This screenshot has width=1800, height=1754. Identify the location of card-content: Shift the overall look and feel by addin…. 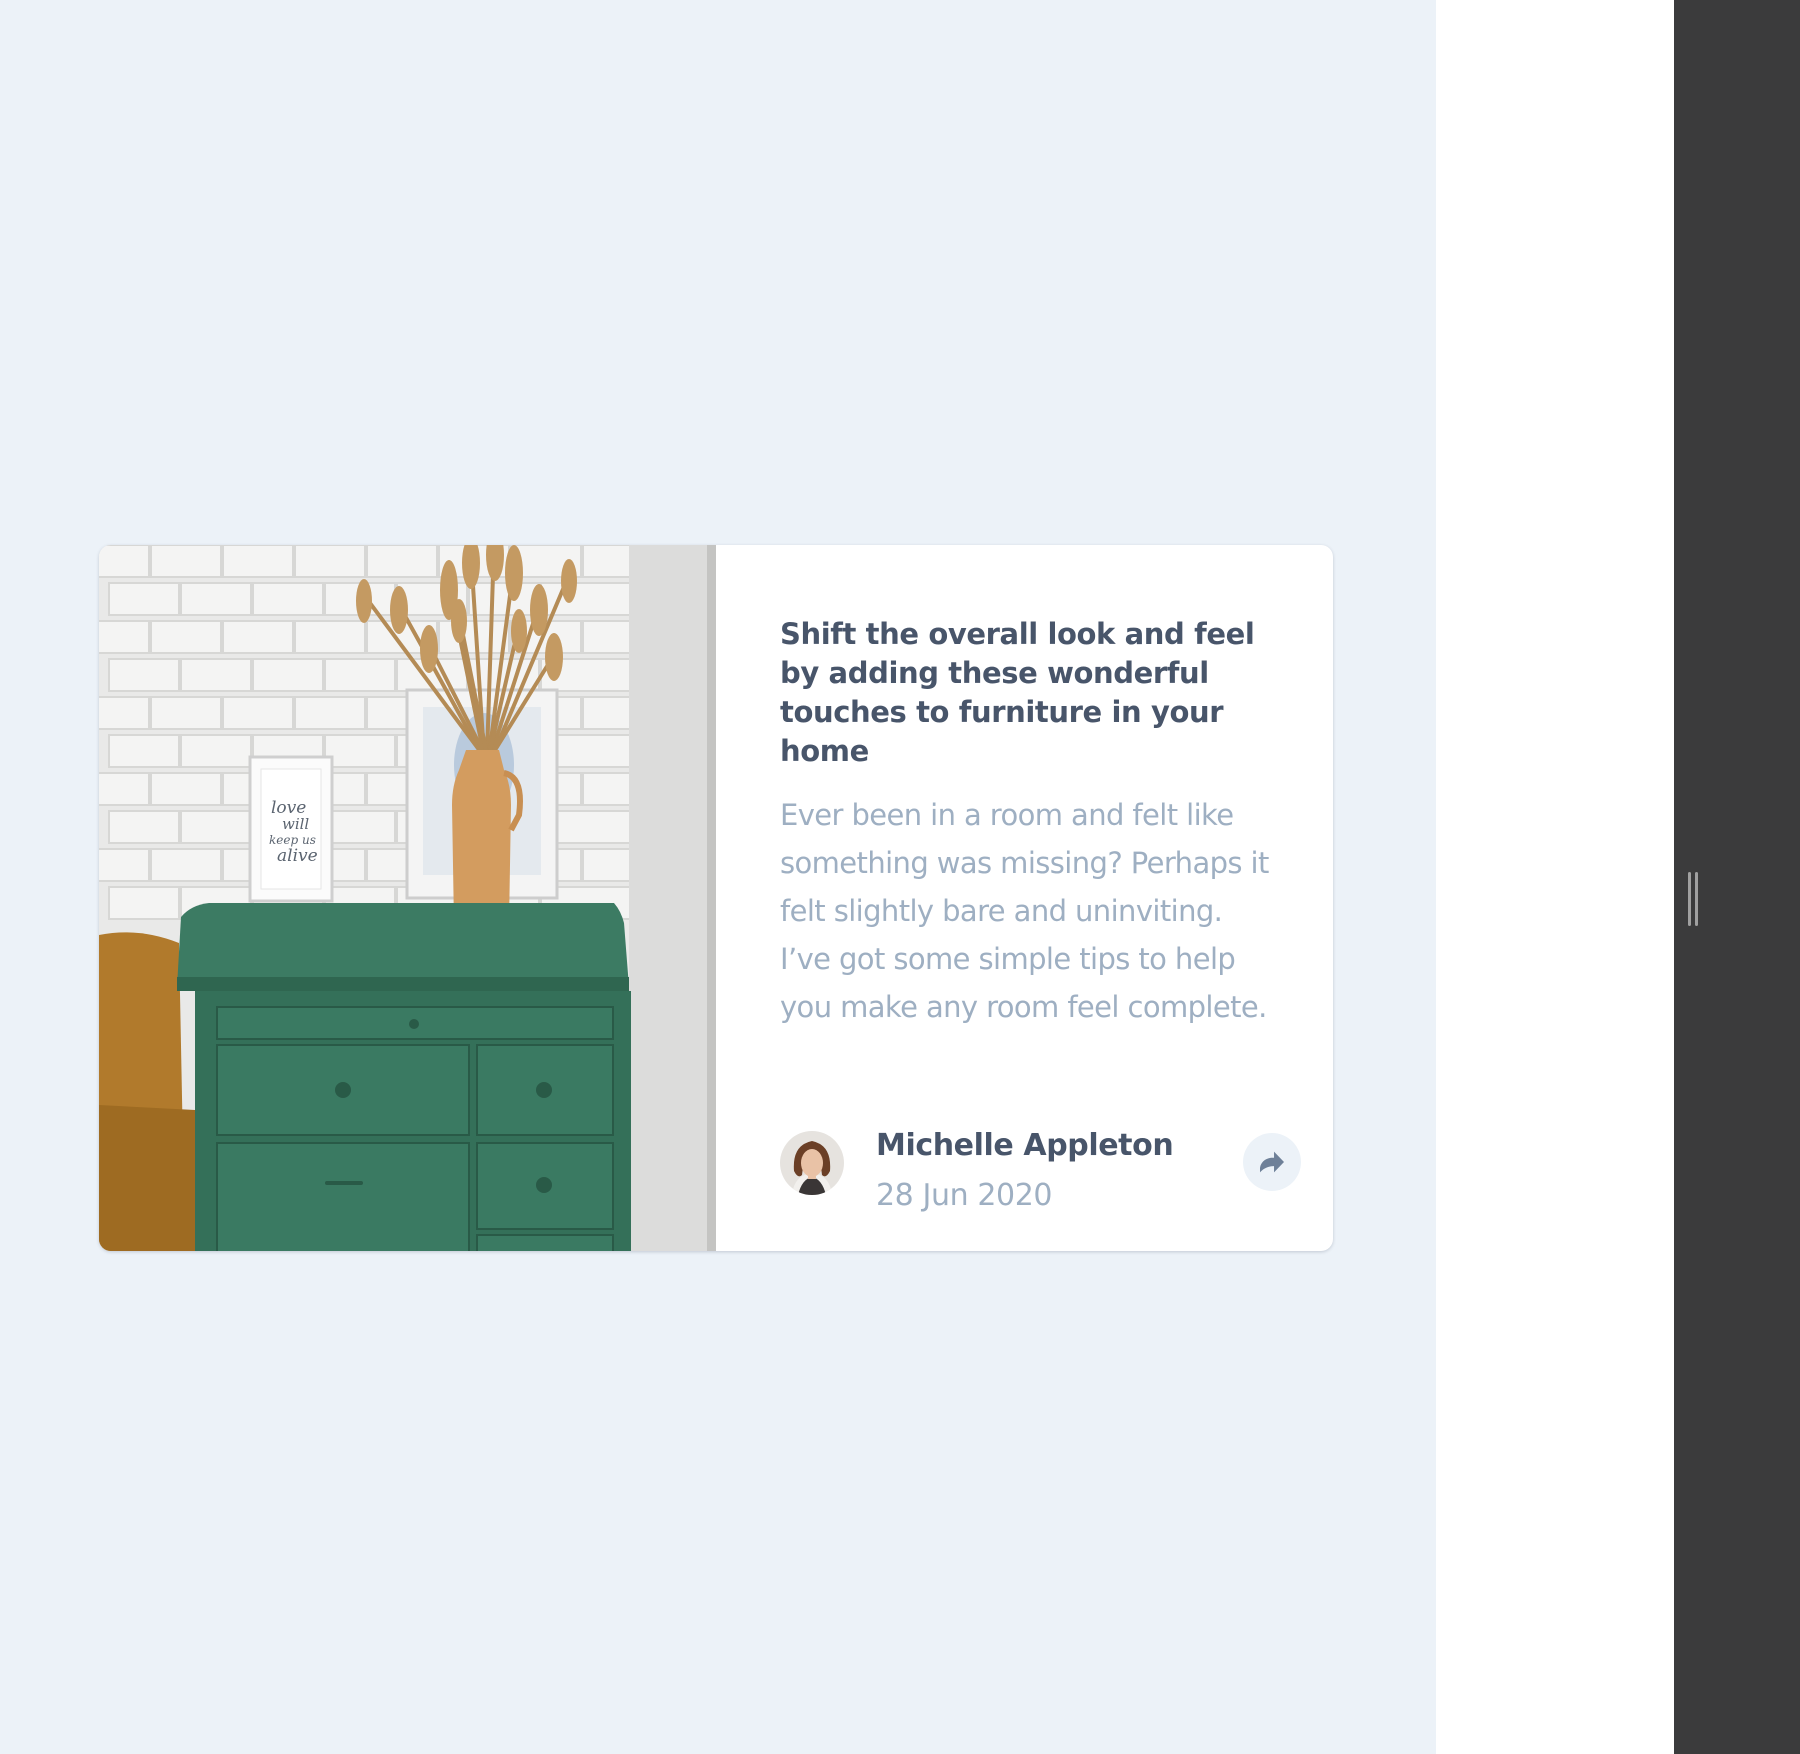
(1040, 823).